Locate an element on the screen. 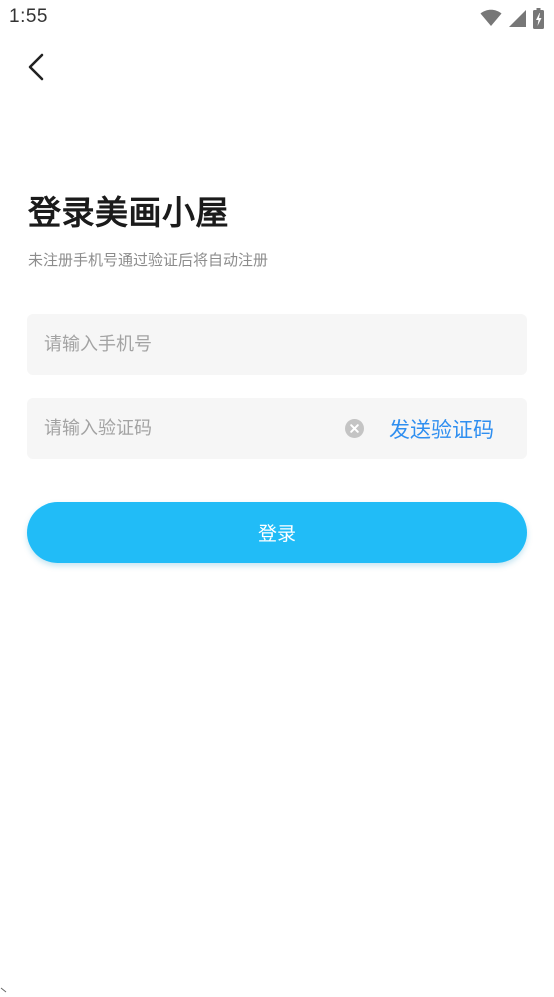  back-button is located at coordinates (36, 67).